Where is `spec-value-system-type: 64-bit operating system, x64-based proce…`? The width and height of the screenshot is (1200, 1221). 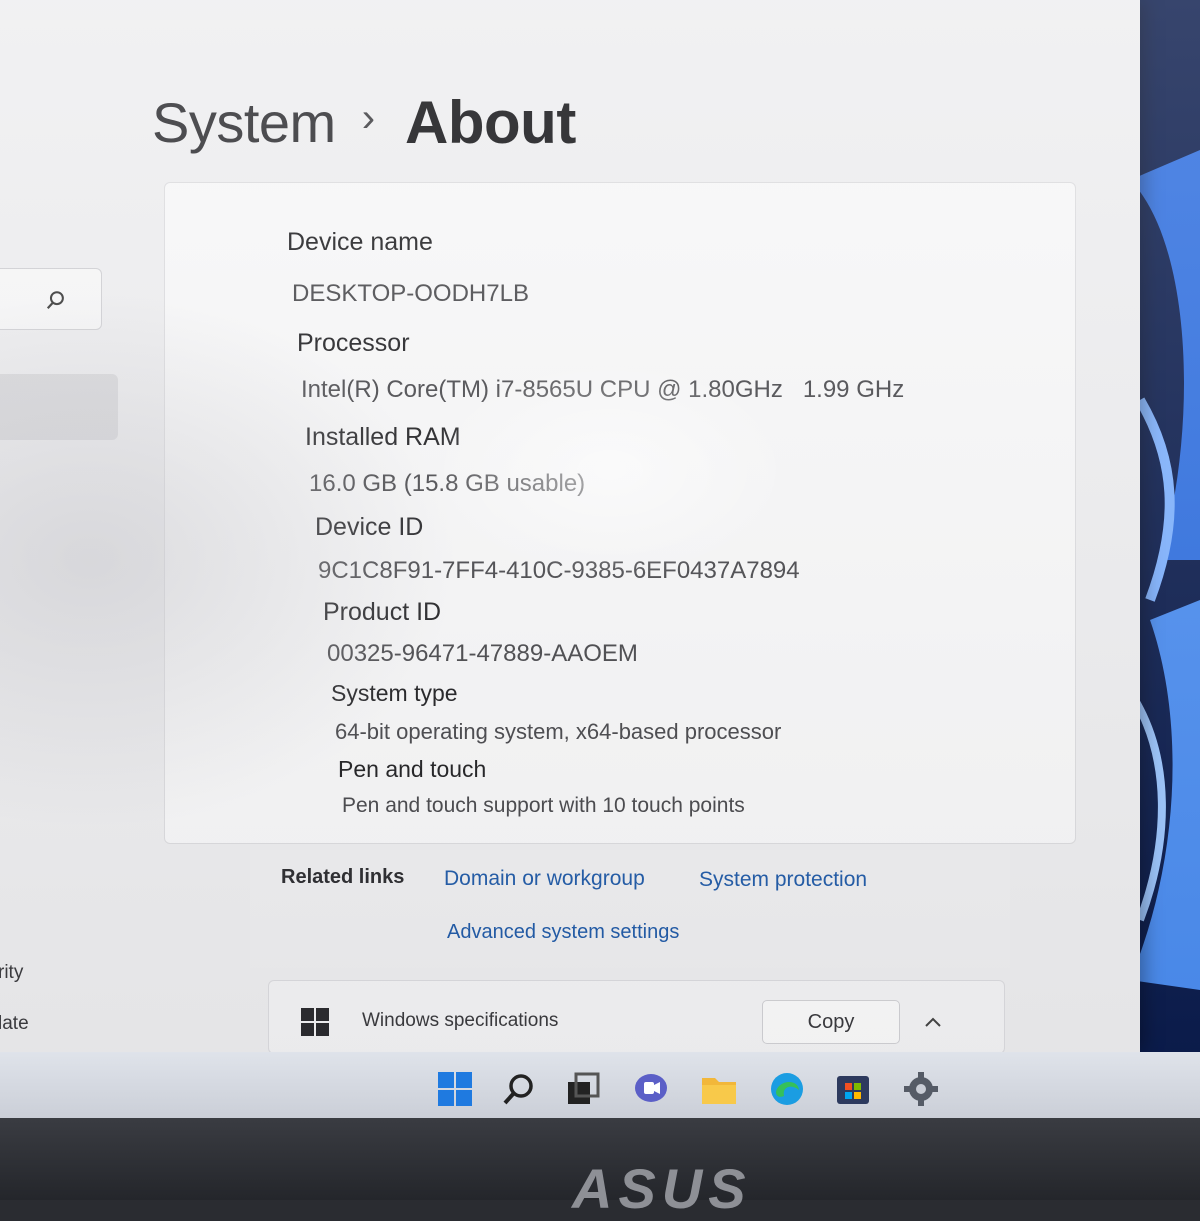 spec-value-system-type: 64-bit operating system, x64-based proce… is located at coordinates (558, 731).